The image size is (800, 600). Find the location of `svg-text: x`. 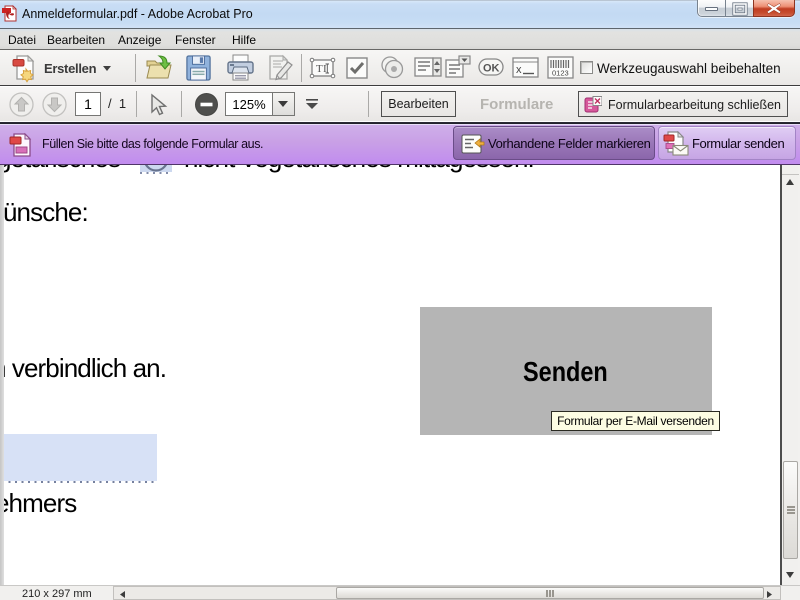

svg-text: x is located at coordinates (519, 70).